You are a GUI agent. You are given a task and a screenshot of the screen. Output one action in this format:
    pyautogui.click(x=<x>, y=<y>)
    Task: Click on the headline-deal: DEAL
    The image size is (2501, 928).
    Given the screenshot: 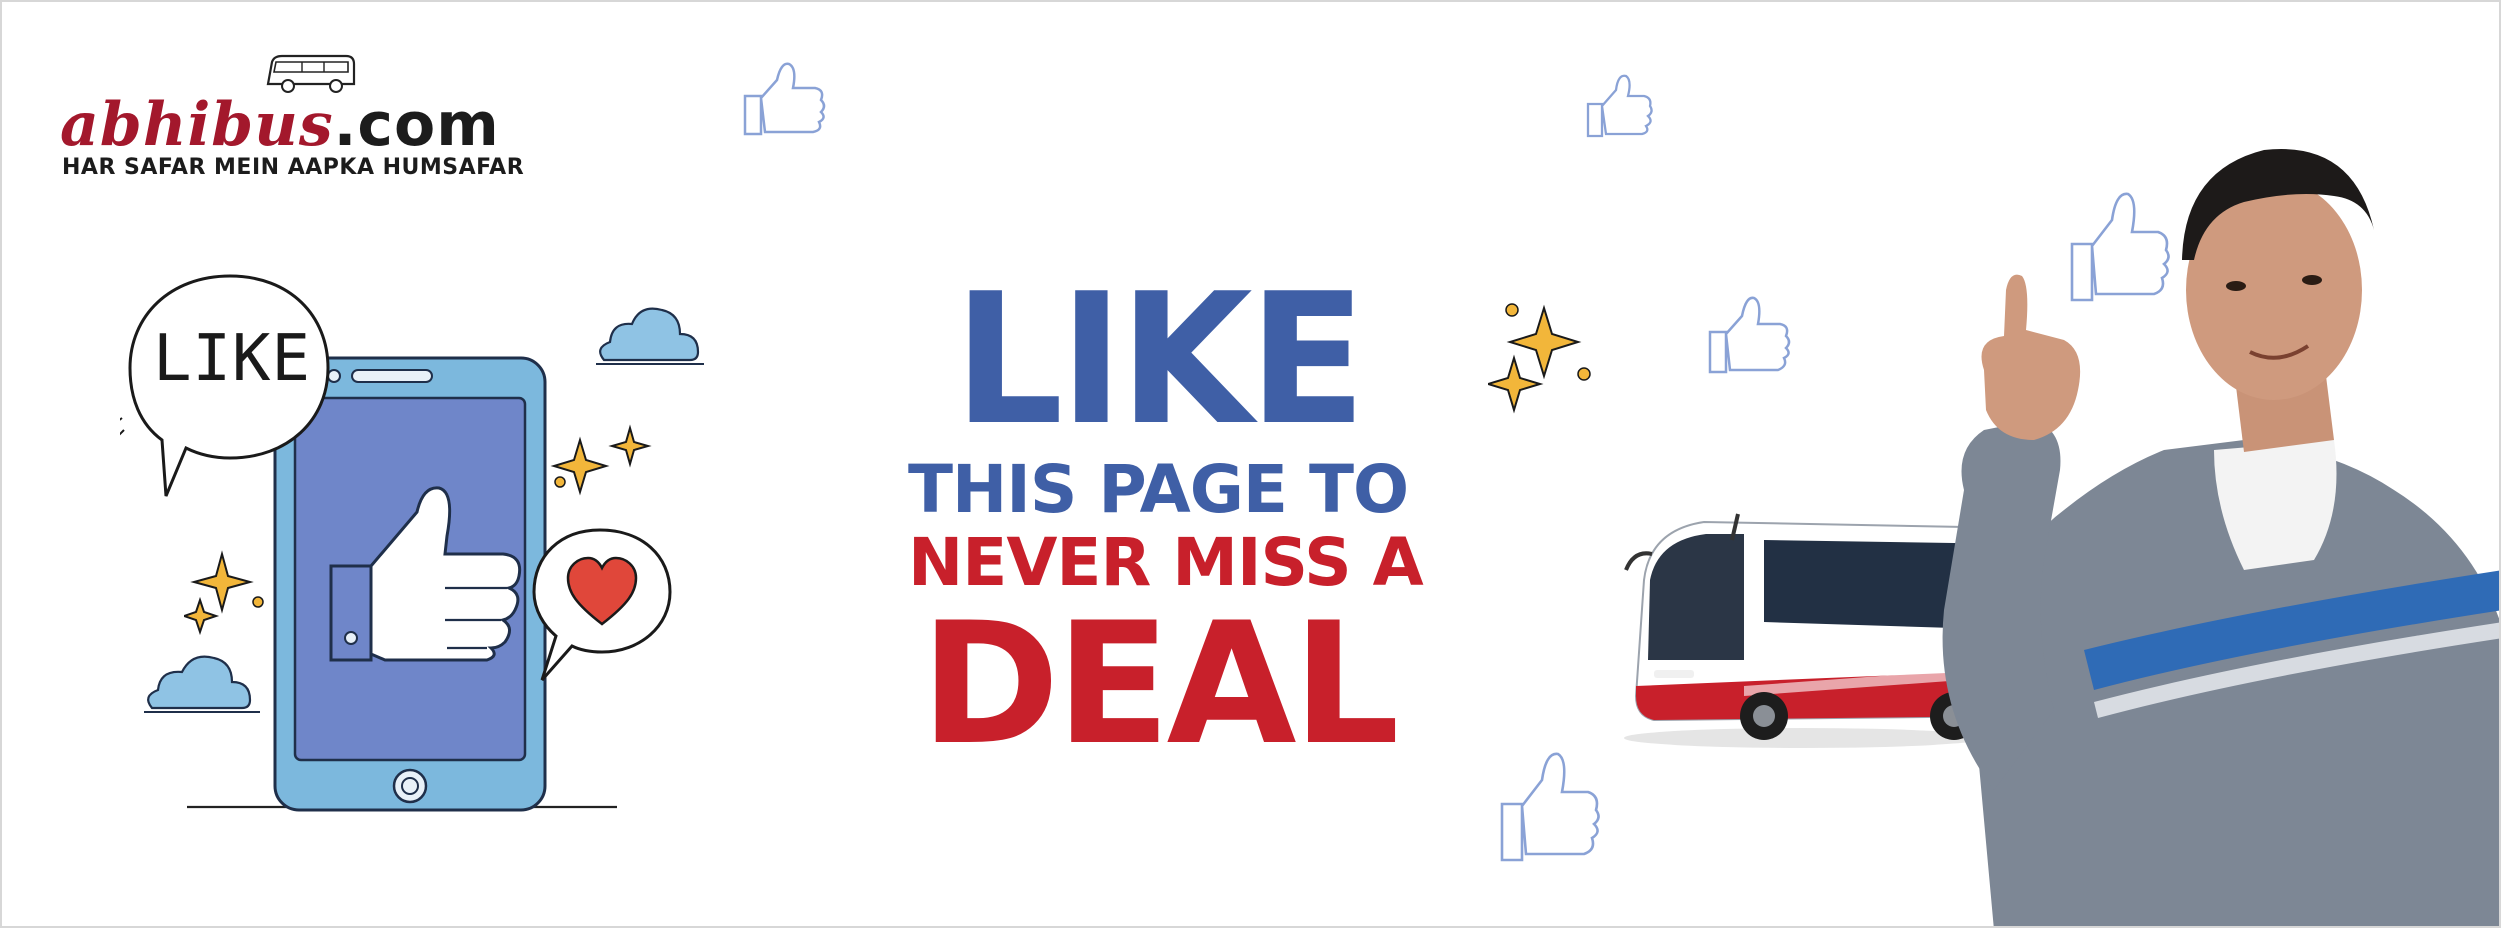 What is the action you would take?
    pyautogui.click(x=1159, y=684)
    